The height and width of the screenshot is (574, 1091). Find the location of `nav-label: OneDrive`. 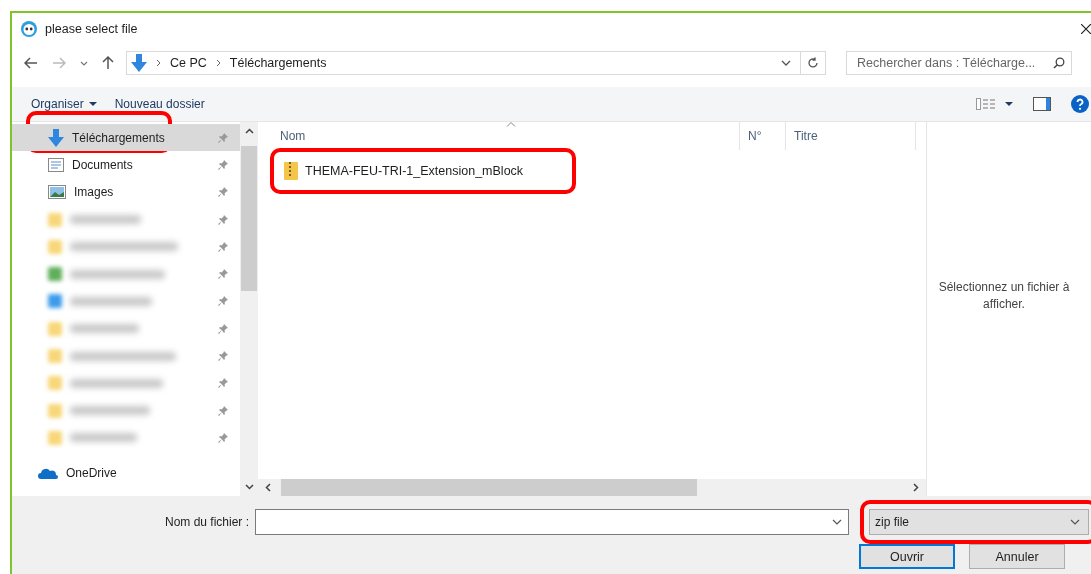

nav-label: OneDrive is located at coordinates (91, 473).